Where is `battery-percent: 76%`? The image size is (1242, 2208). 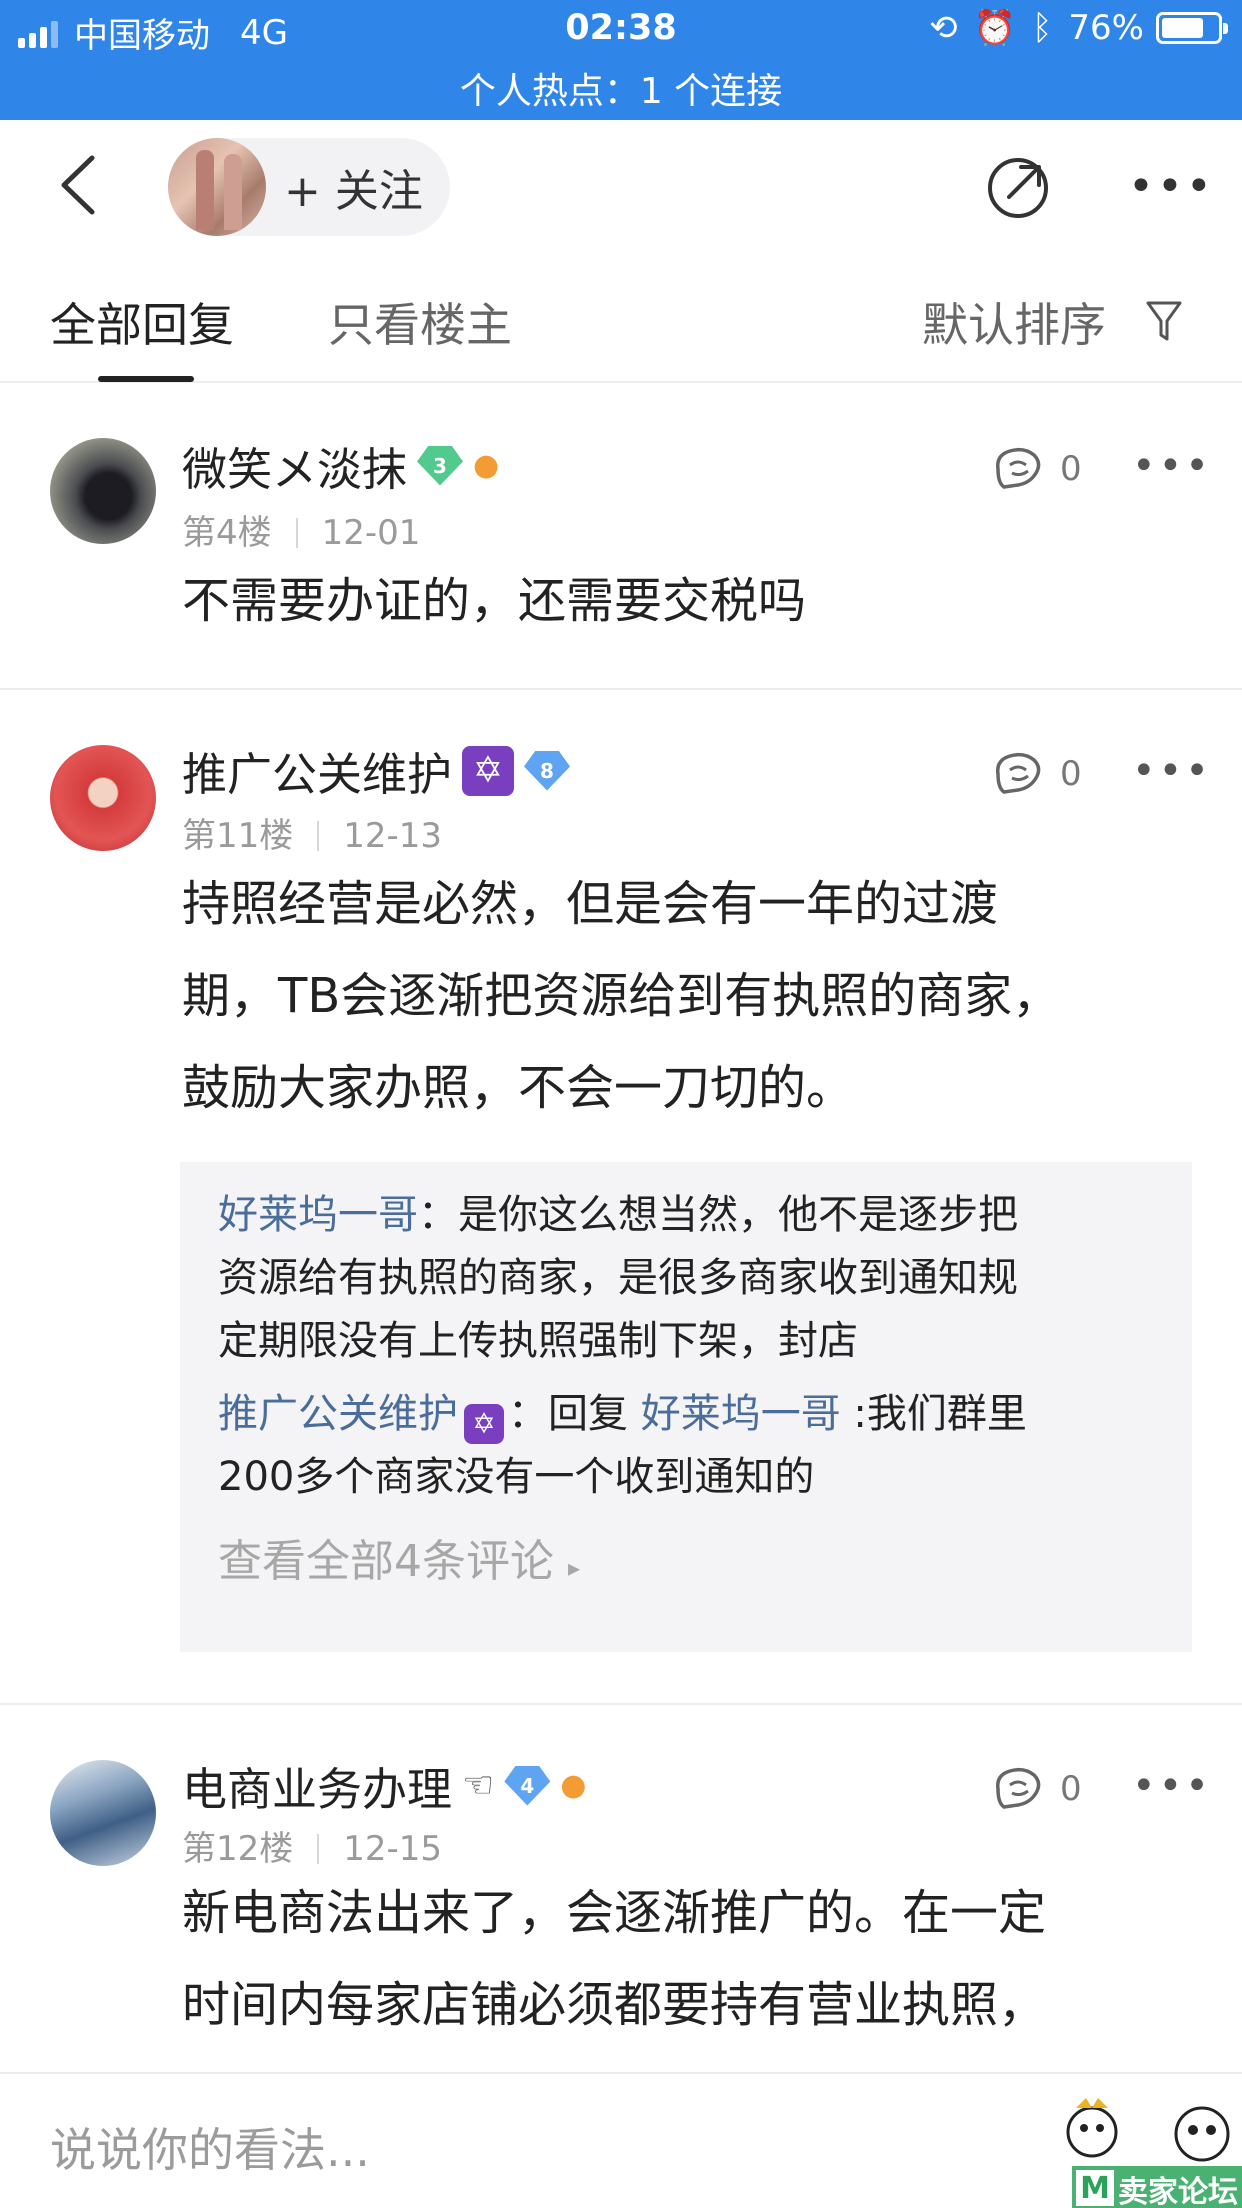 battery-percent: 76% is located at coordinates (1106, 28).